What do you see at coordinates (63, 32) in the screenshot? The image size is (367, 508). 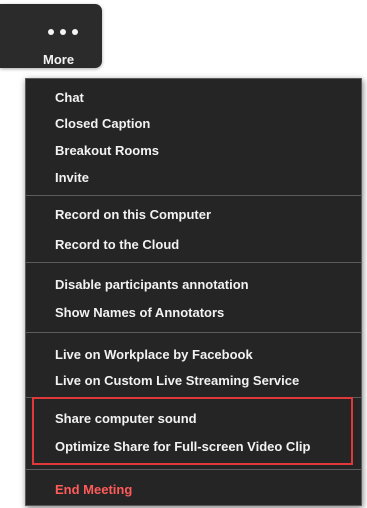 I see `ellipsis-horizontal-icon` at bounding box center [63, 32].